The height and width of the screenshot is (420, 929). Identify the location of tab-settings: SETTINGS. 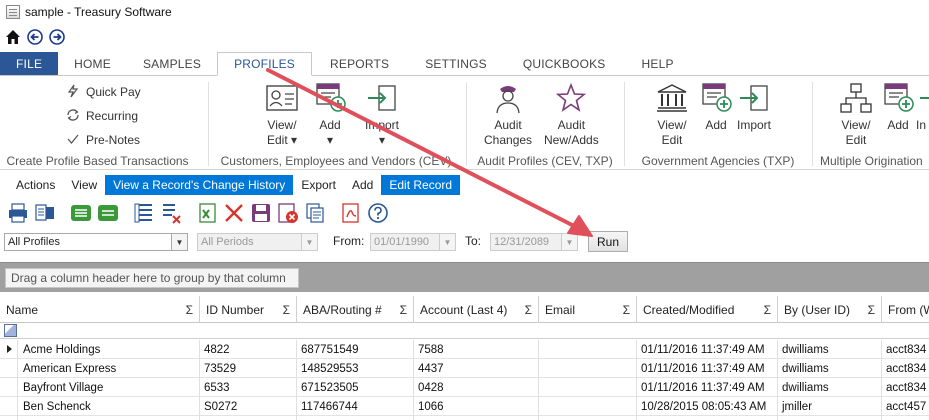
(456, 63).